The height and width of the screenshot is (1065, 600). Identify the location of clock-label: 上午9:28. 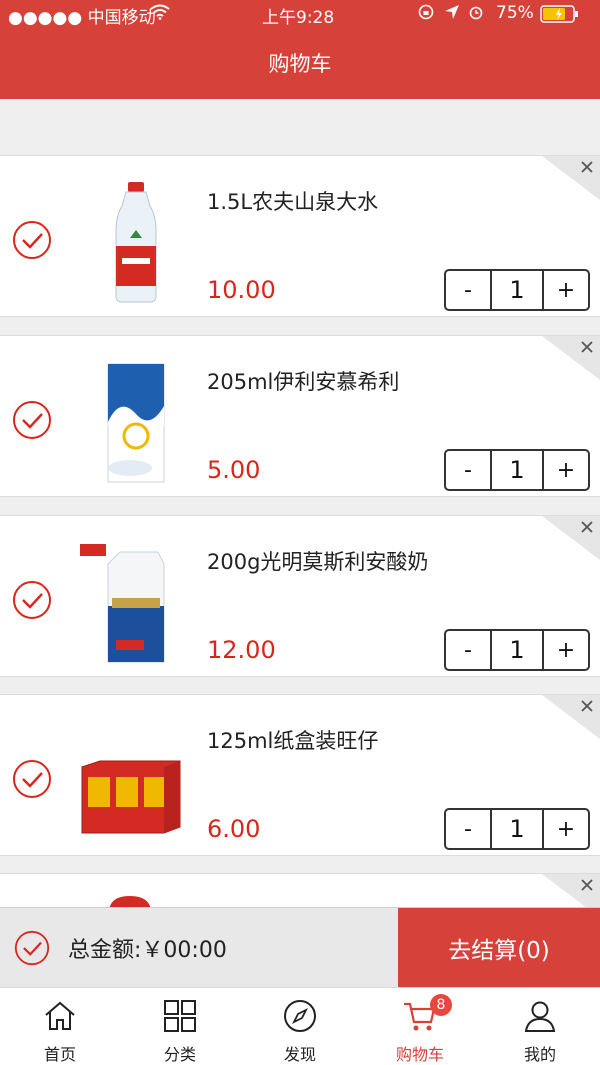
(298, 18).